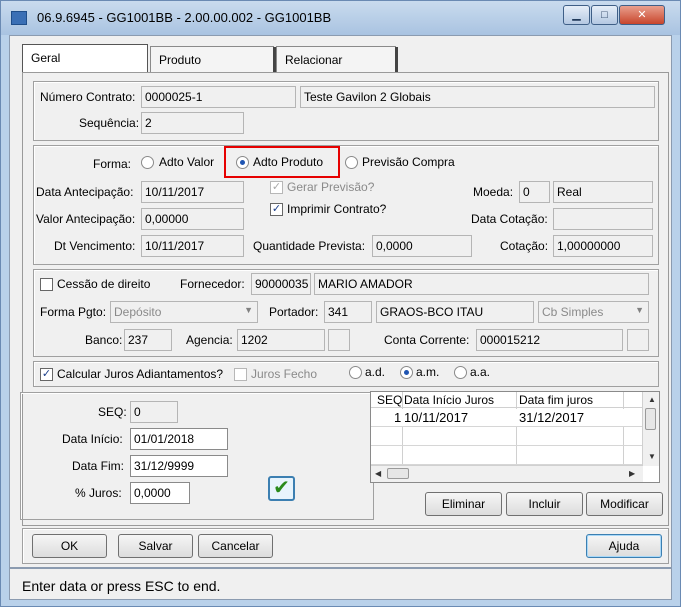  I want to click on maximize-button: □, so click(604, 15).